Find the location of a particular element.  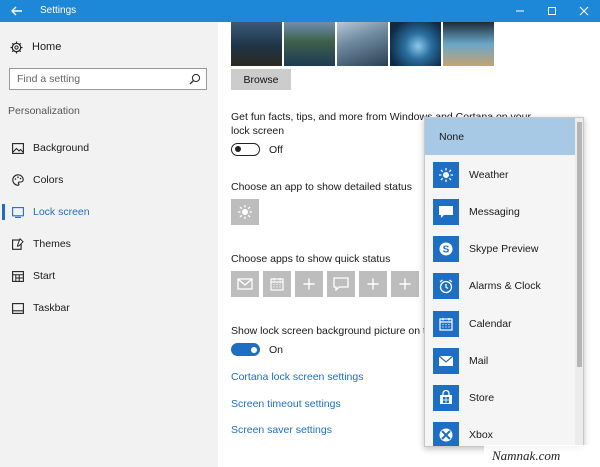

app-option-none: None is located at coordinates (500, 136).